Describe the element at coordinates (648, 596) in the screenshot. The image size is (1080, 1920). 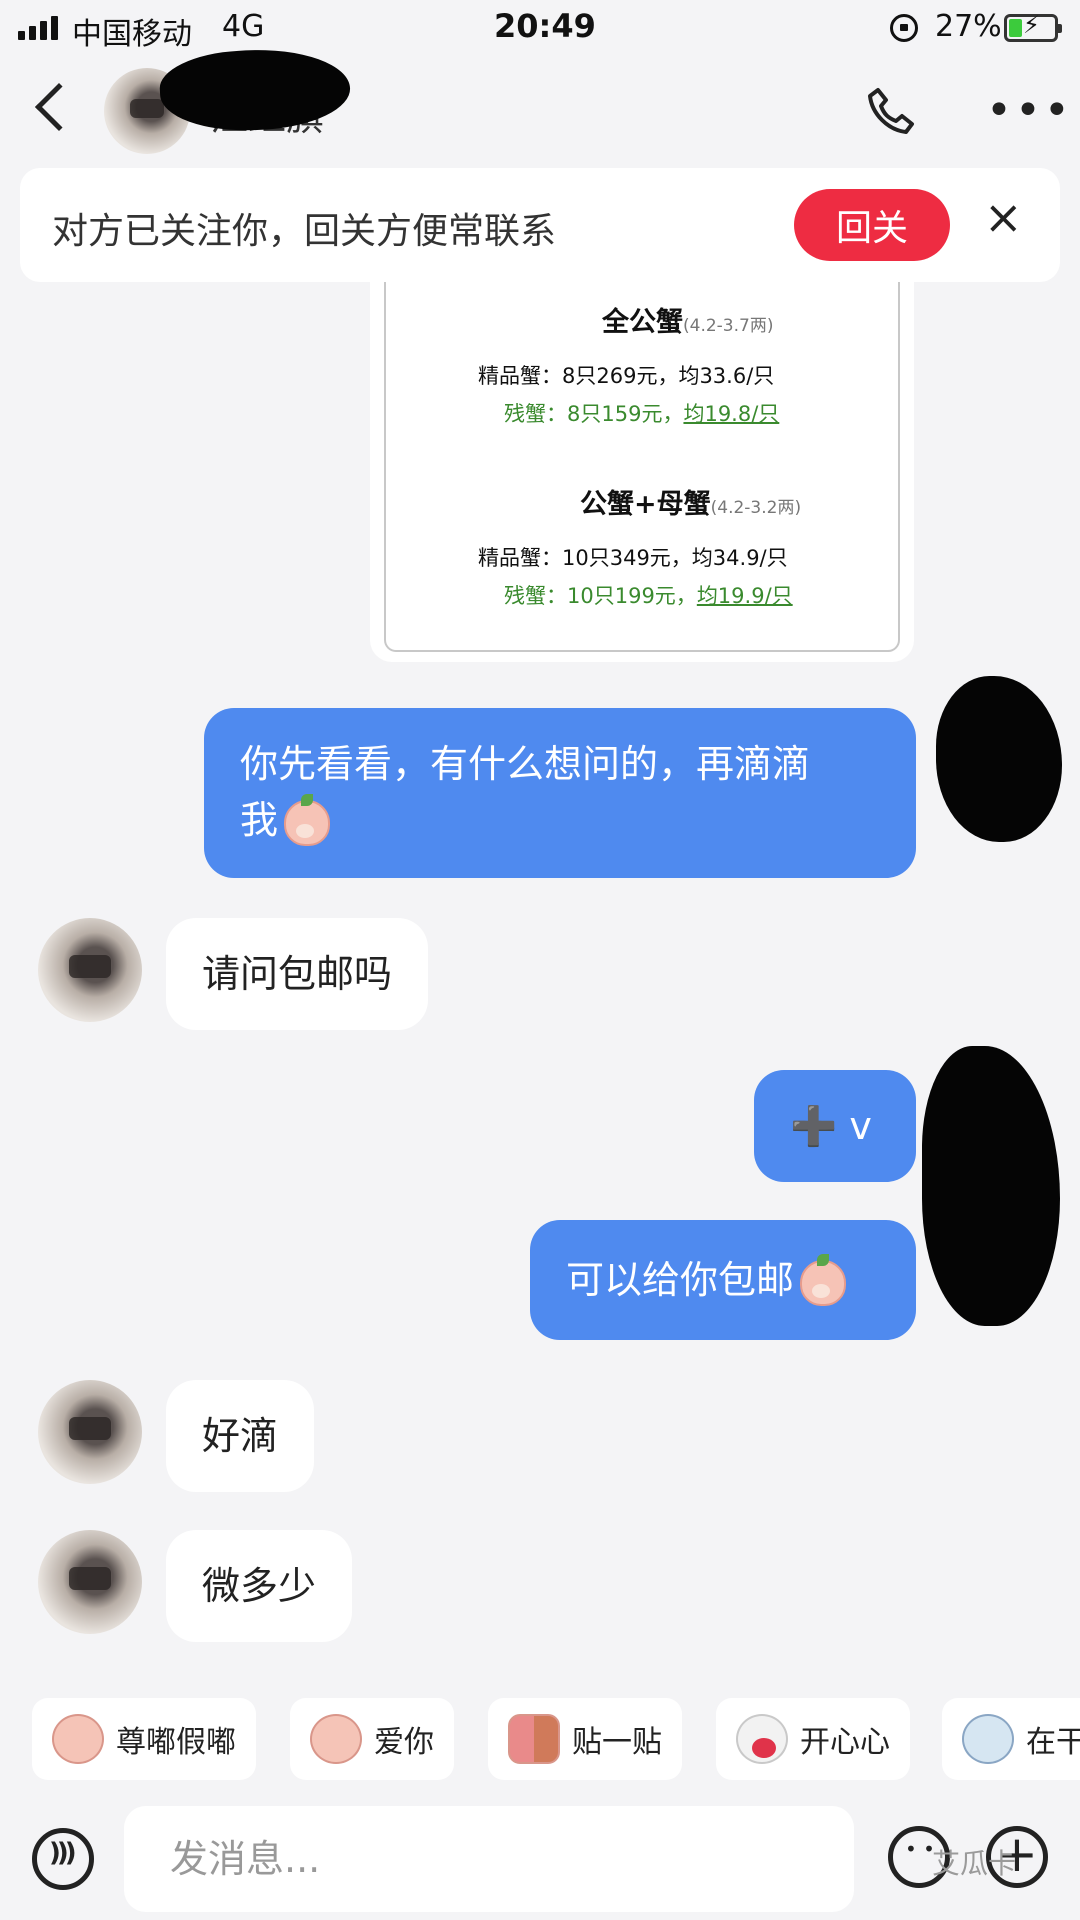
I see `card-defect-line: 残蟹：10只199元，均19.9/只` at that location.